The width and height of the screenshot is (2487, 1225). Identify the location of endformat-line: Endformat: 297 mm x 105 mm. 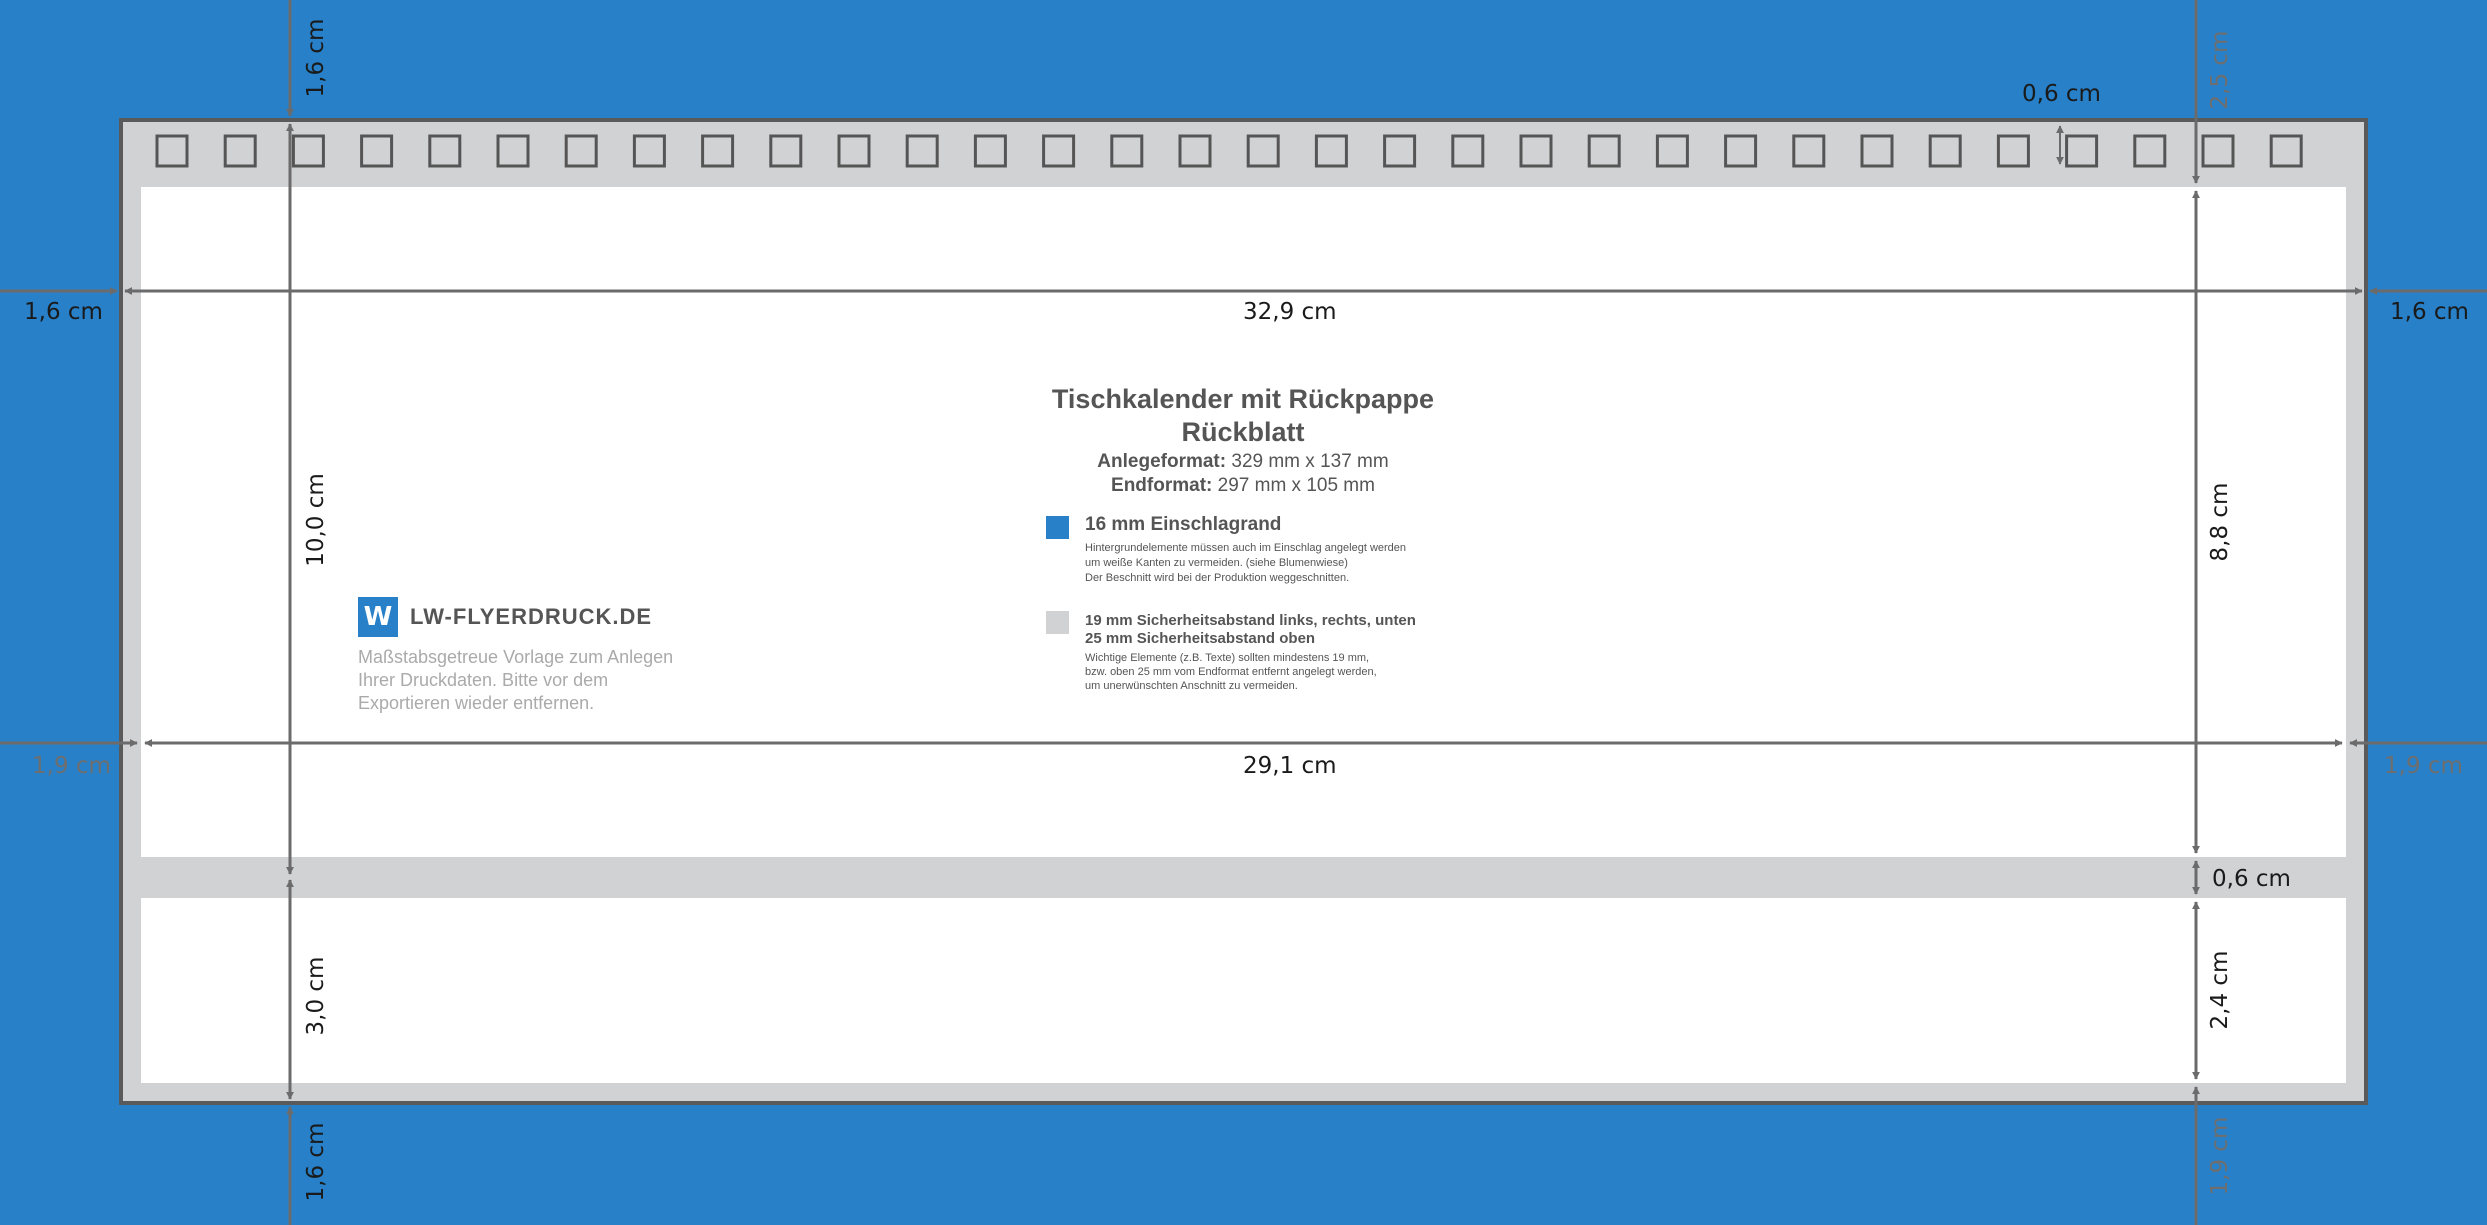
(1243, 486).